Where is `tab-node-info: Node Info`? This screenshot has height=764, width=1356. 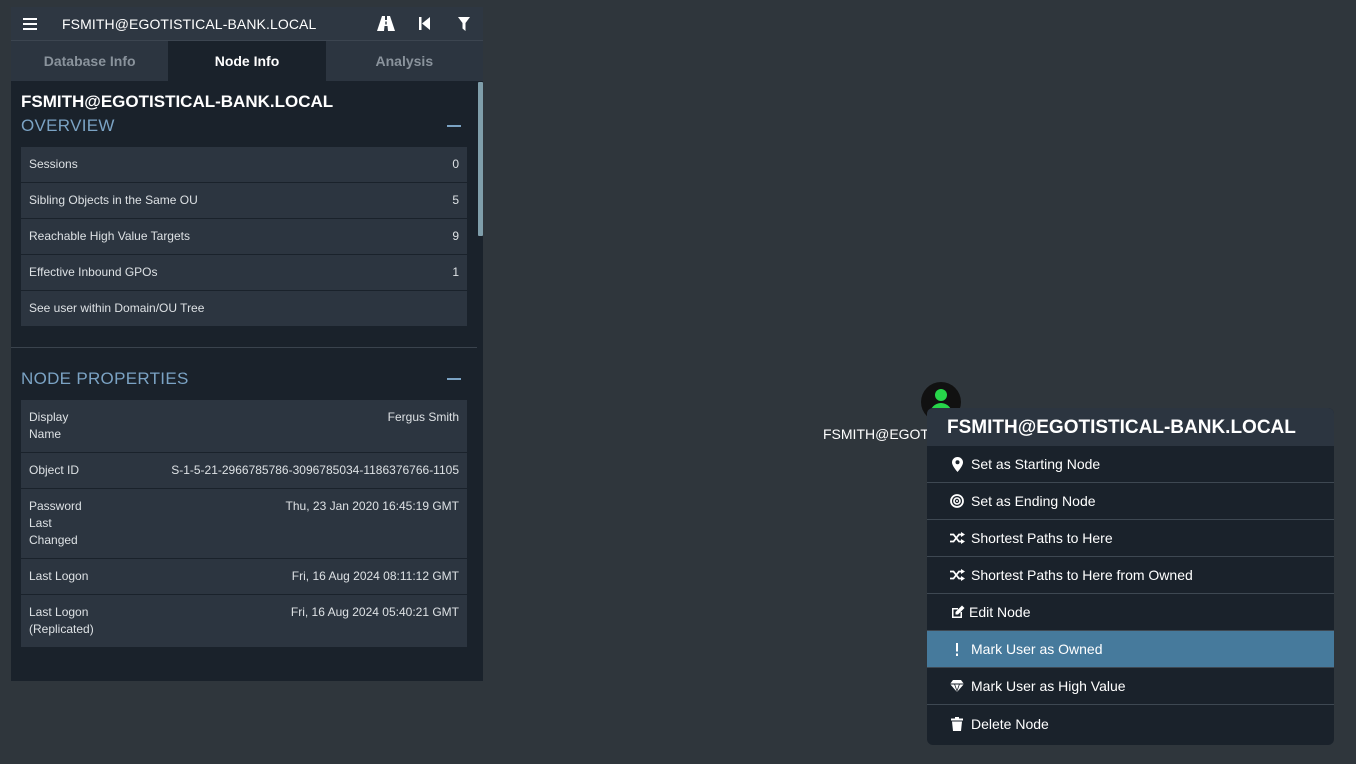 tab-node-info: Node Info is located at coordinates (247, 61).